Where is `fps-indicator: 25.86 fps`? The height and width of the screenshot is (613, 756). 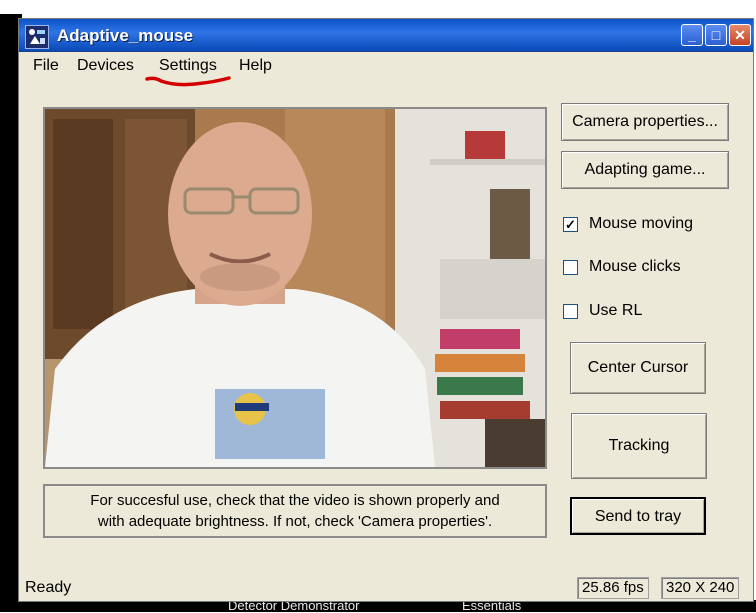
fps-indicator: 25.86 fps is located at coordinates (613, 588).